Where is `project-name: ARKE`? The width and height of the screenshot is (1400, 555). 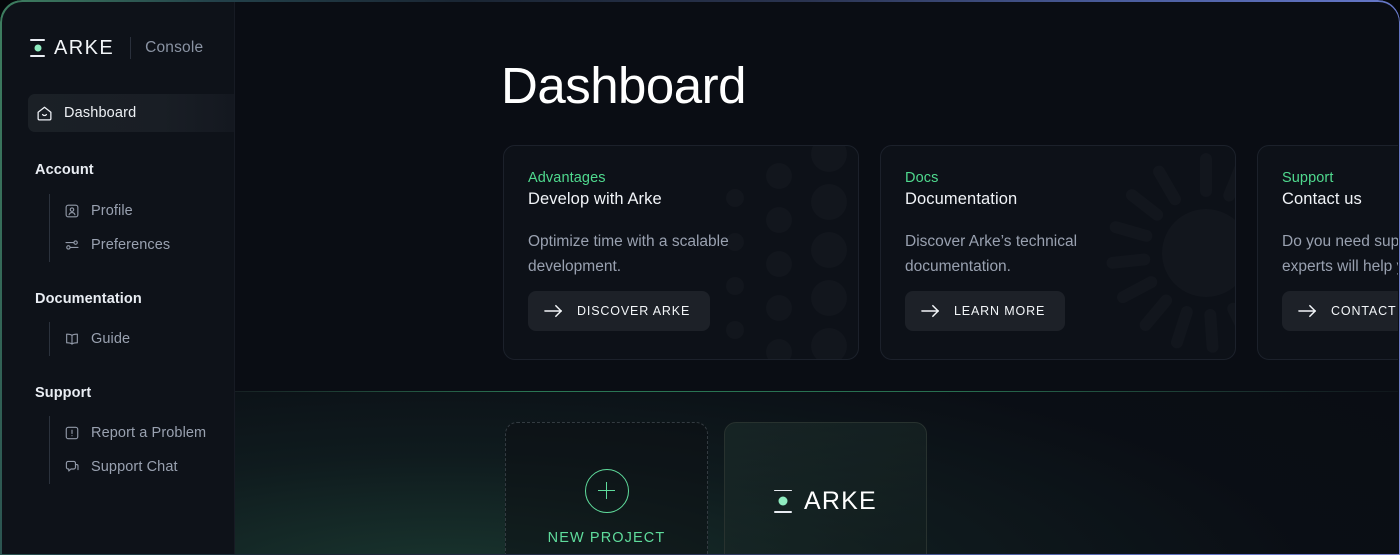
project-name: ARKE is located at coordinates (840, 500).